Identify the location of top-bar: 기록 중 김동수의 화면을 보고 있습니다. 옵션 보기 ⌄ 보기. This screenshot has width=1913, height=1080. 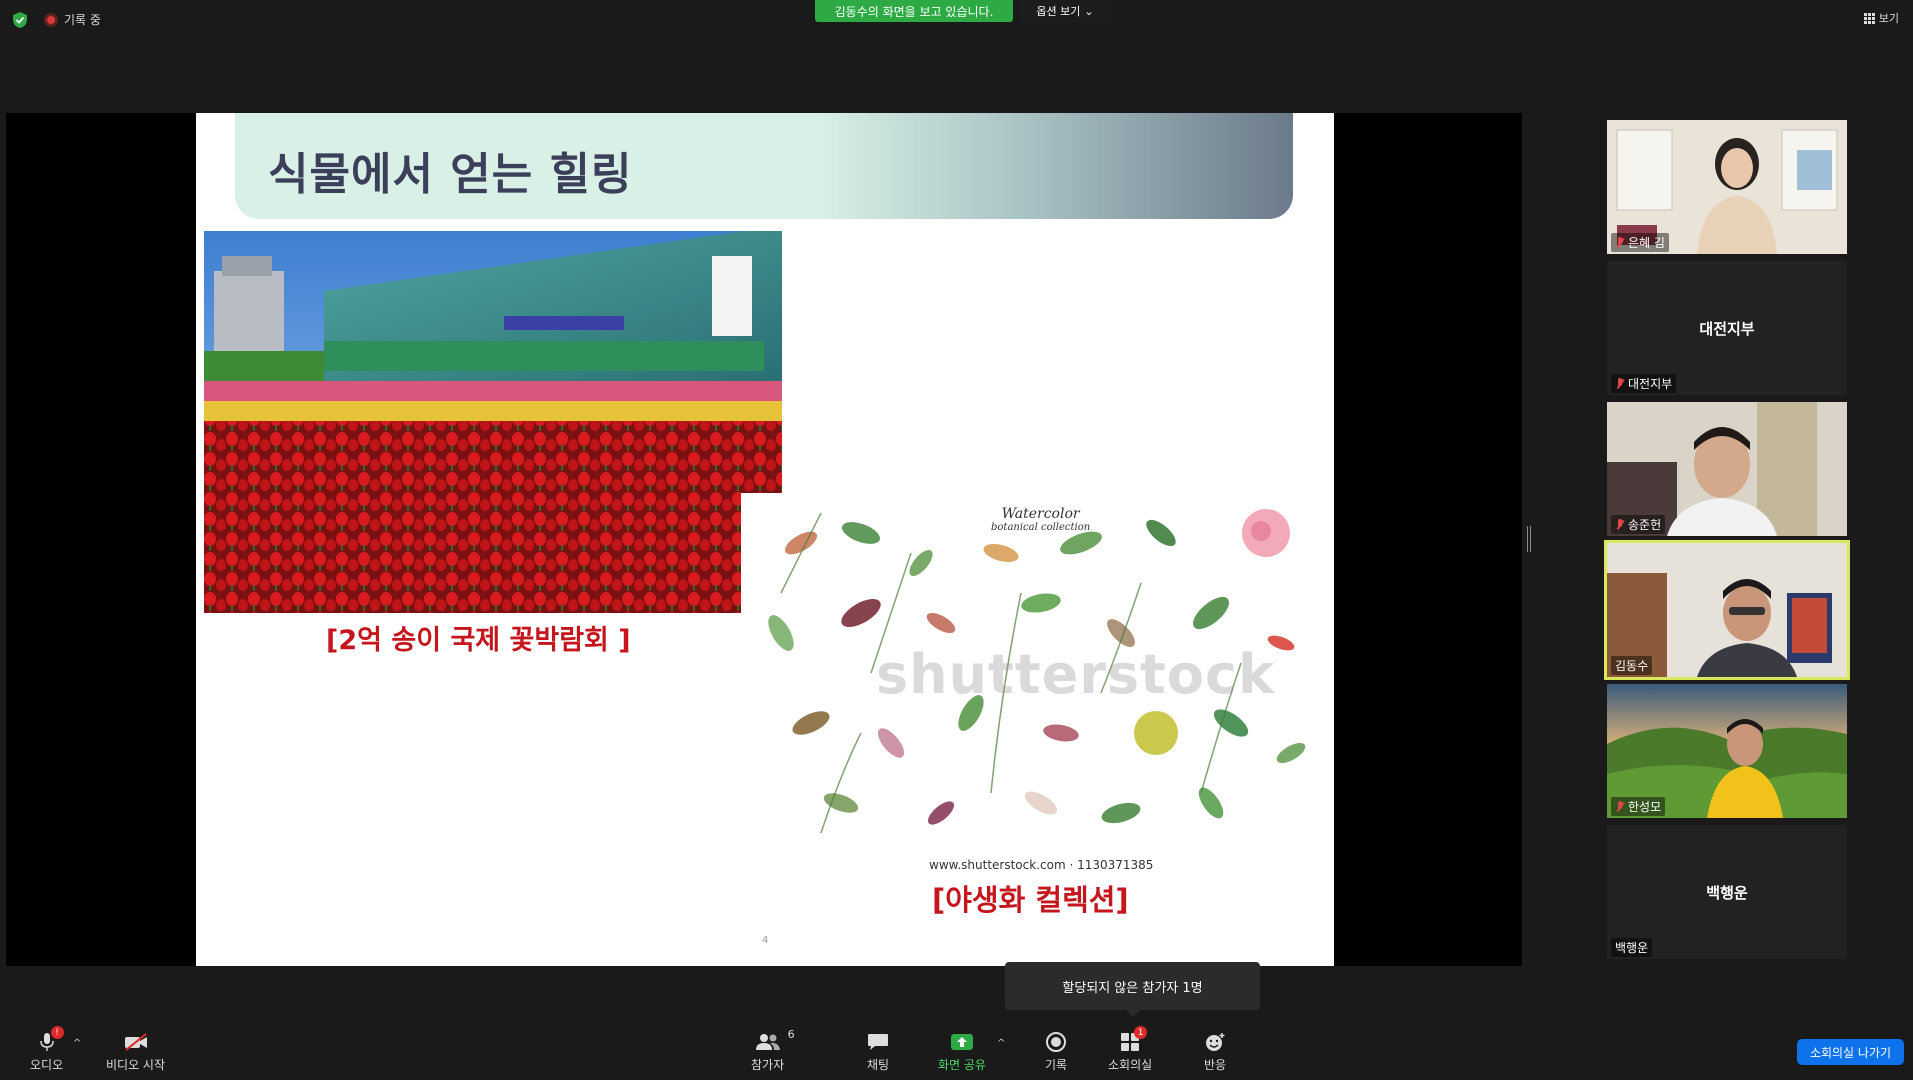
(956, 20).